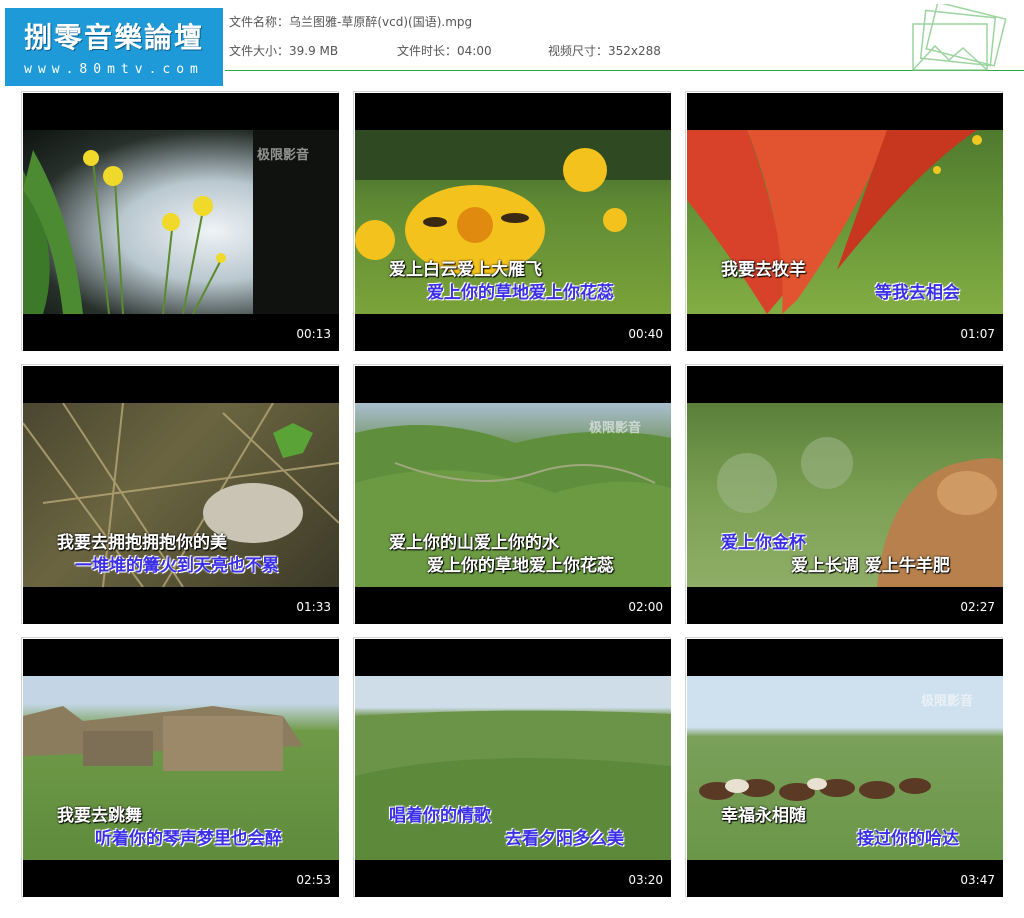 The height and width of the screenshot is (918, 1024). Describe the element at coordinates (977, 334) in the screenshot. I see `timestamp: 01:07` at that location.